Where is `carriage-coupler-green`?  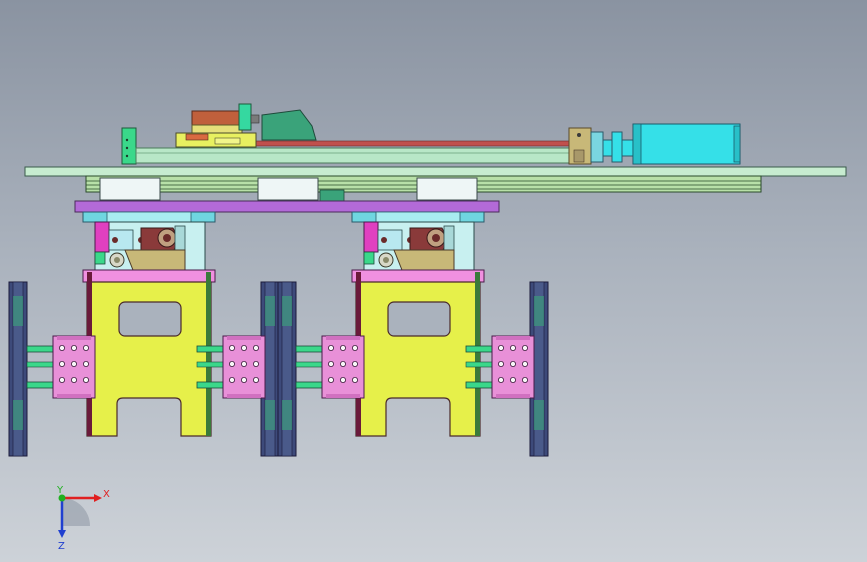
carriage-coupler-green is located at coordinates (245, 117).